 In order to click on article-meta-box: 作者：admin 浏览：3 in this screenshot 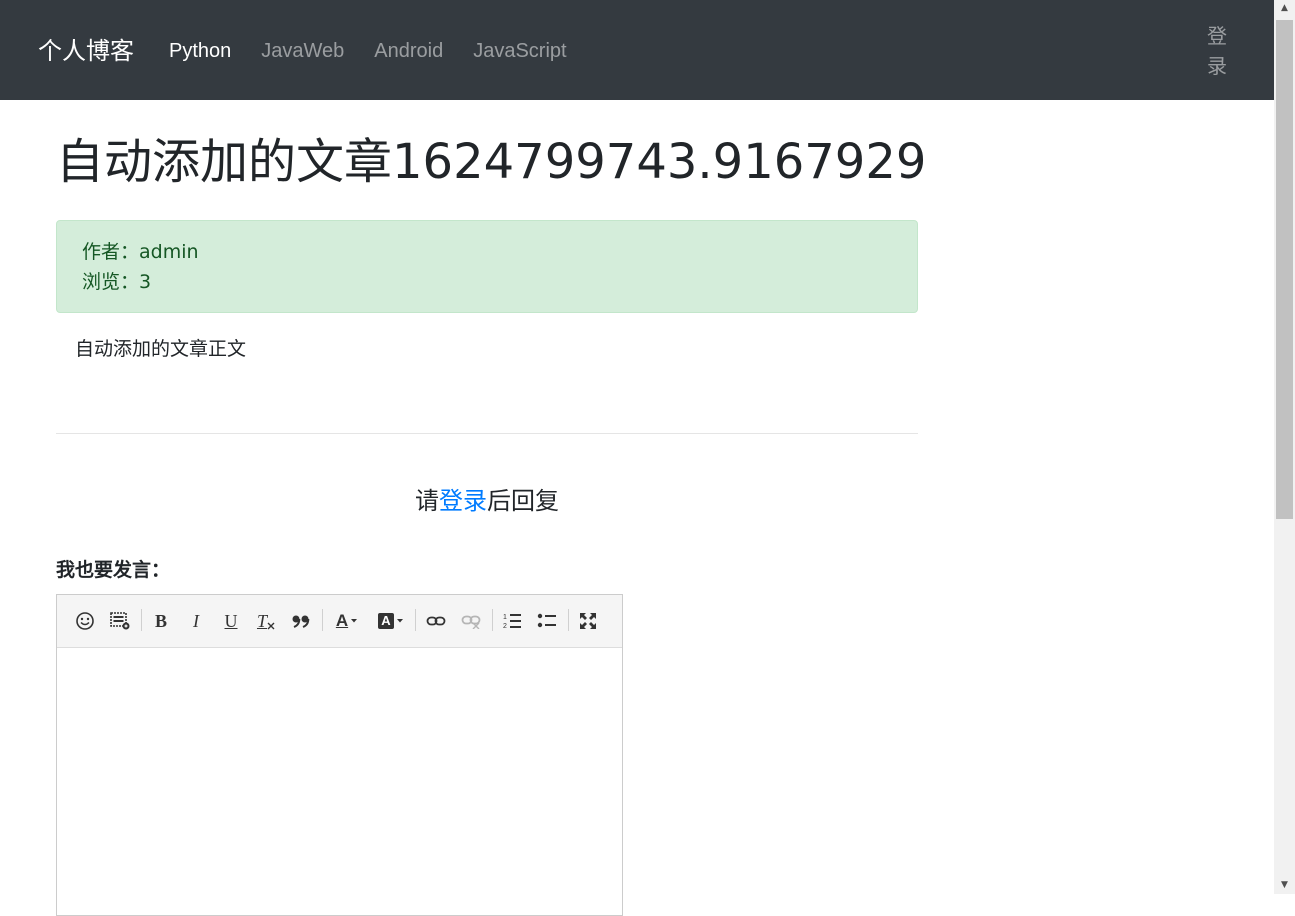, I will do `click(487, 266)`.